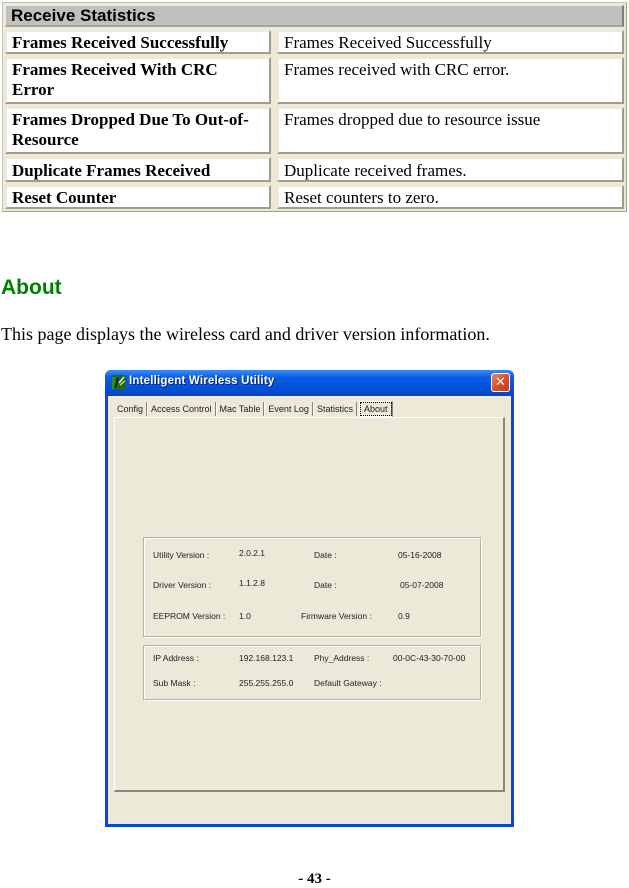 Image resolution: width=629 pixels, height=888 pixels. I want to click on row-description: Reset counters to zero., so click(450, 197).